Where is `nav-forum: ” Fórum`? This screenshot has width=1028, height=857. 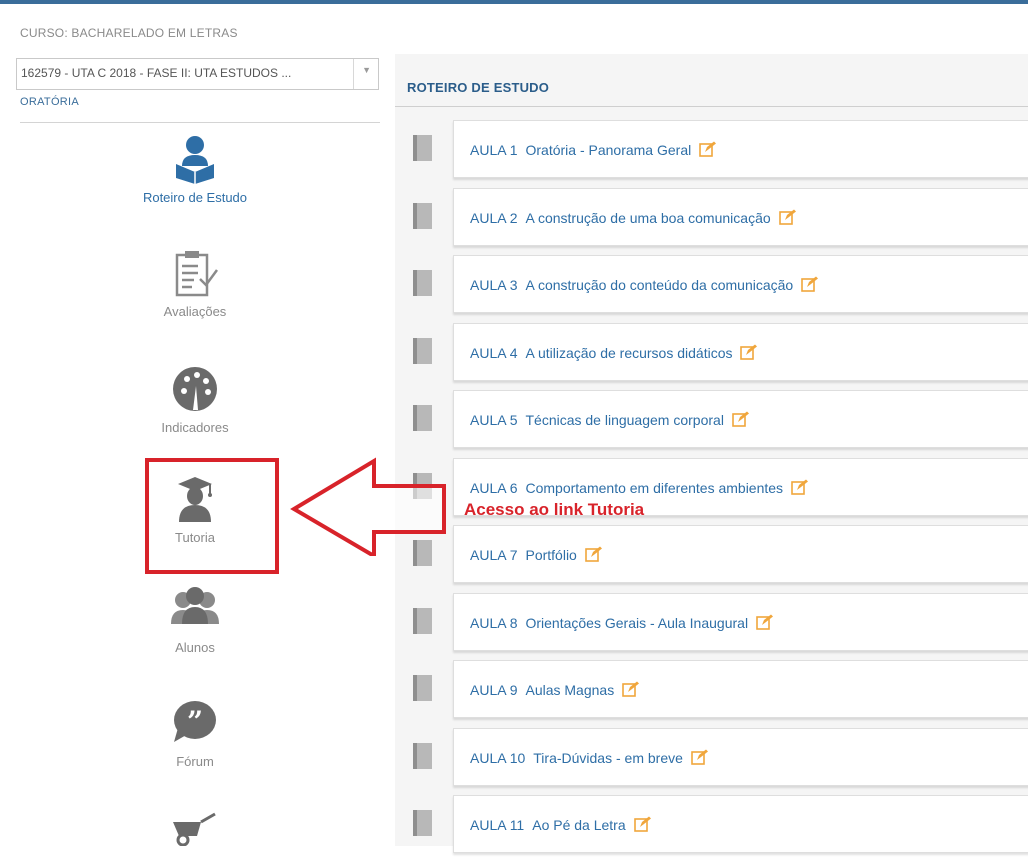 nav-forum: ” Fórum is located at coordinates (195, 733).